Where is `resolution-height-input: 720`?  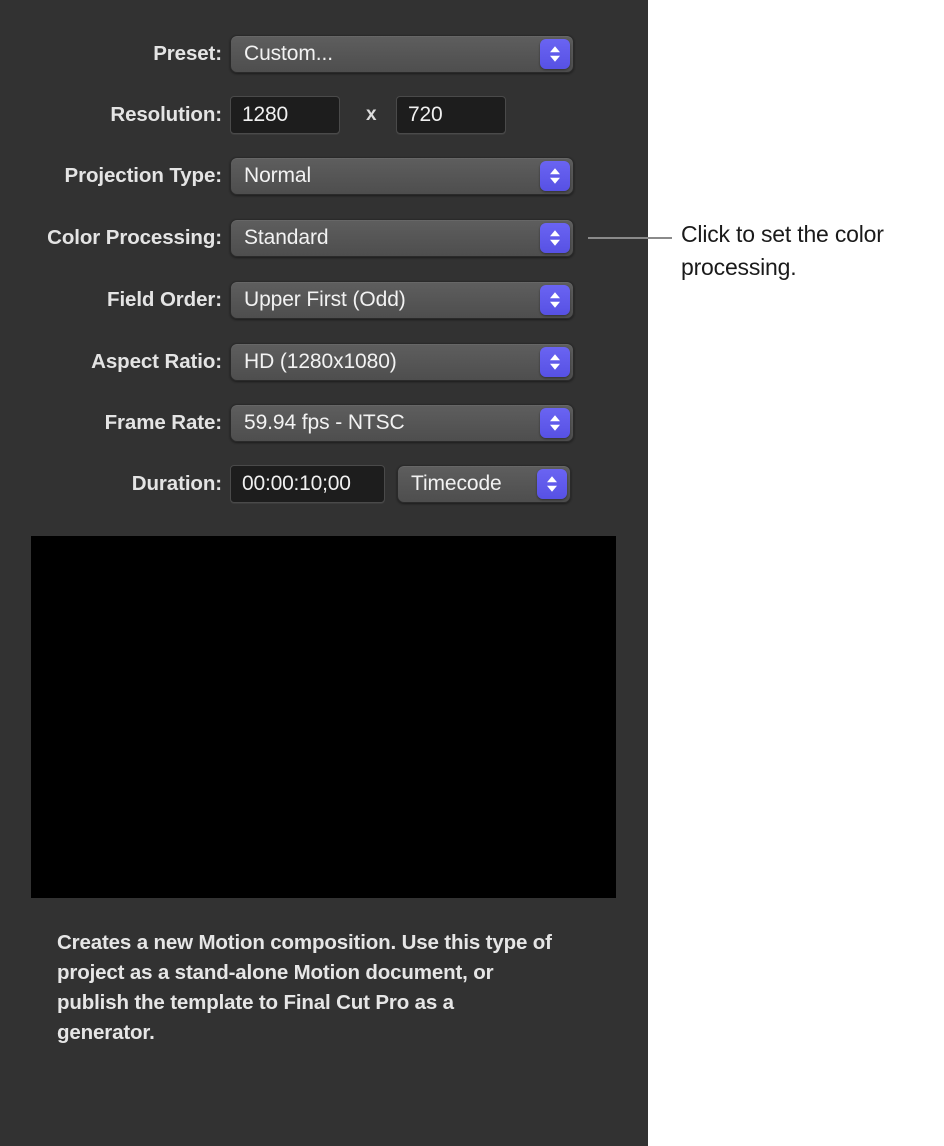
resolution-height-input: 720 is located at coordinates (451, 115).